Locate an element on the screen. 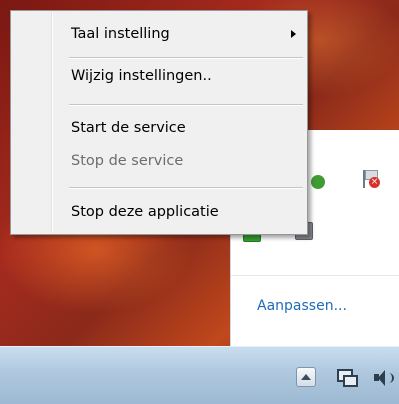 This screenshot has width=399, height=404. chevron-up-icon is located at coordinates (306, 377).